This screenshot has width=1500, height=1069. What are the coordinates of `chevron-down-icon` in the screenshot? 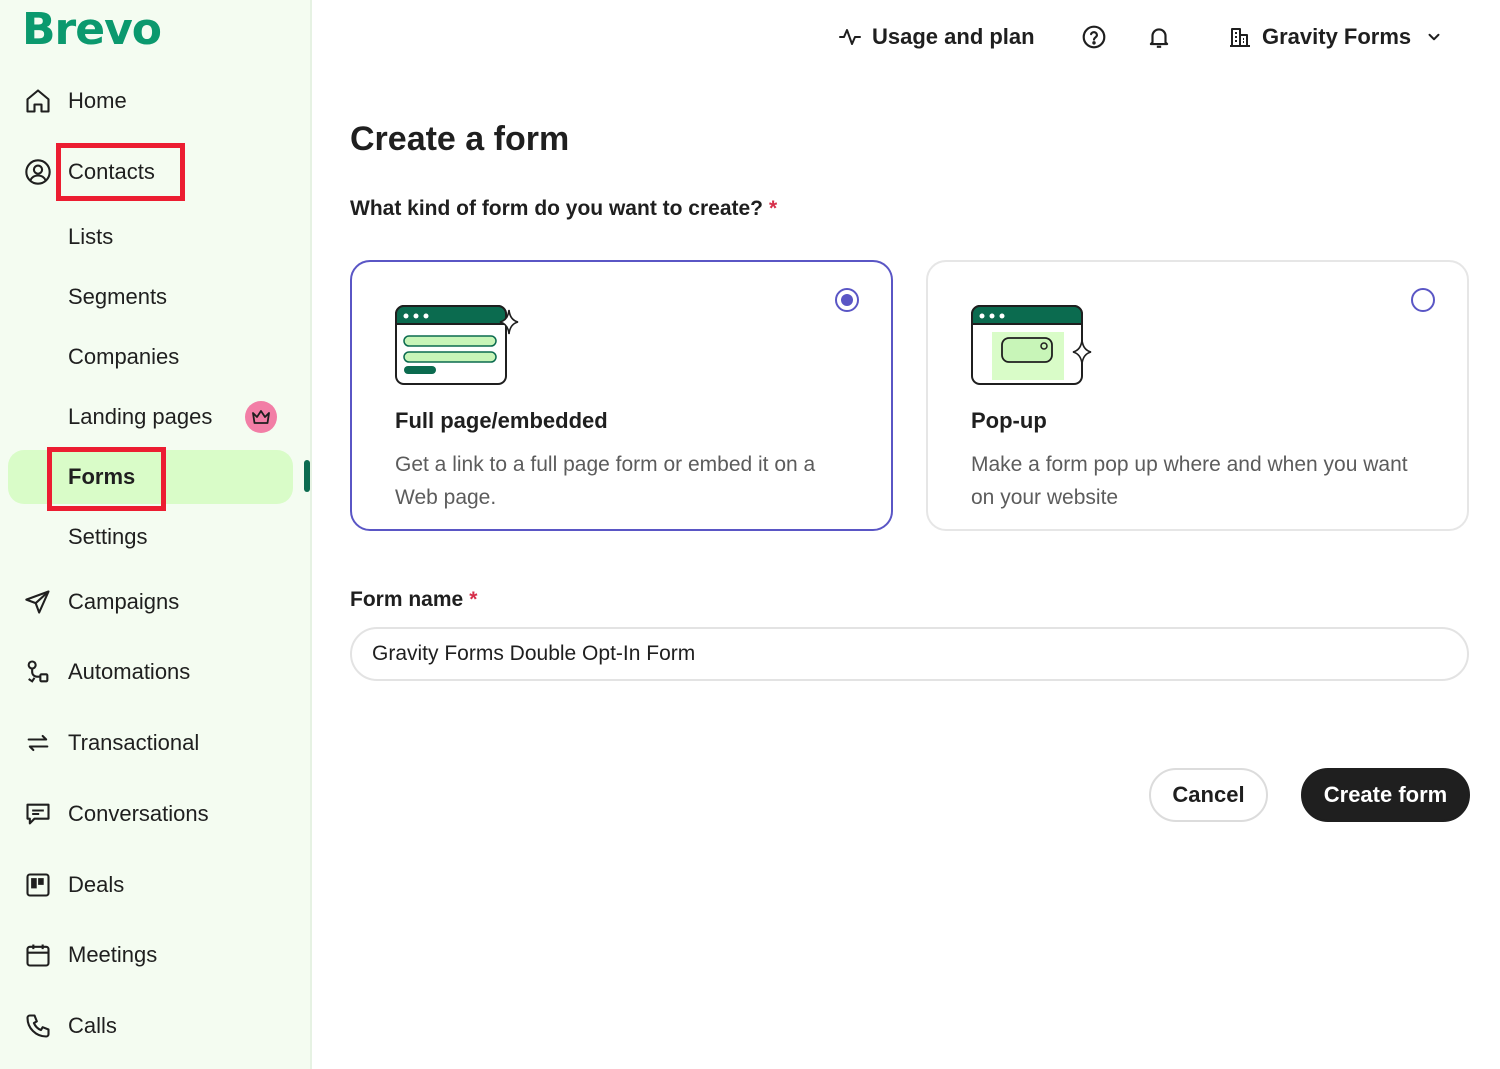 It's located at (1434, 37).